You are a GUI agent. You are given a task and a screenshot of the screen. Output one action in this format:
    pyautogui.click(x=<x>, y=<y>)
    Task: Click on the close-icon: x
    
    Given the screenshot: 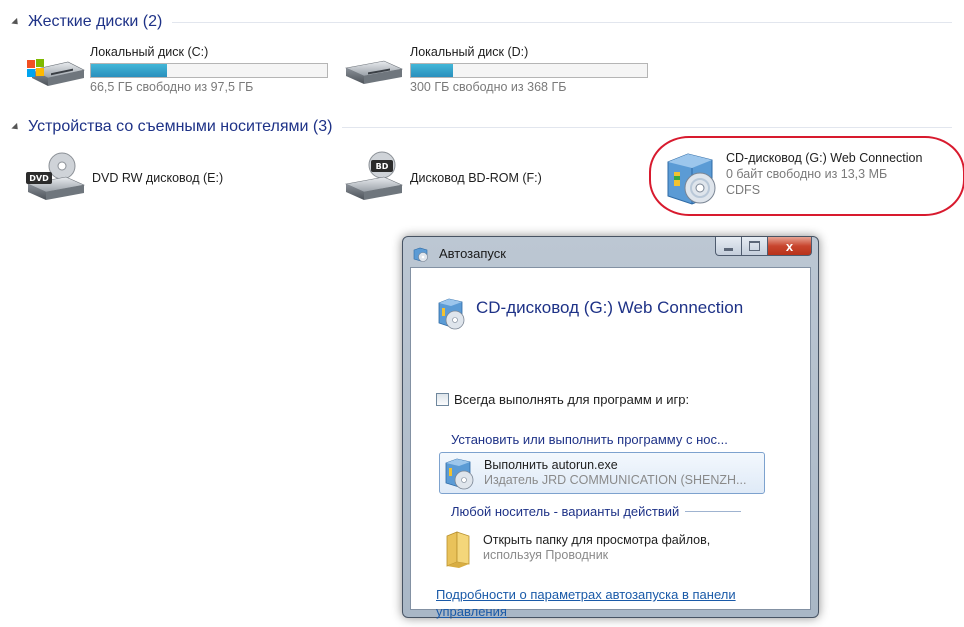 What is the action you would take?
    pyautogui.click(x=789, y=246)
    